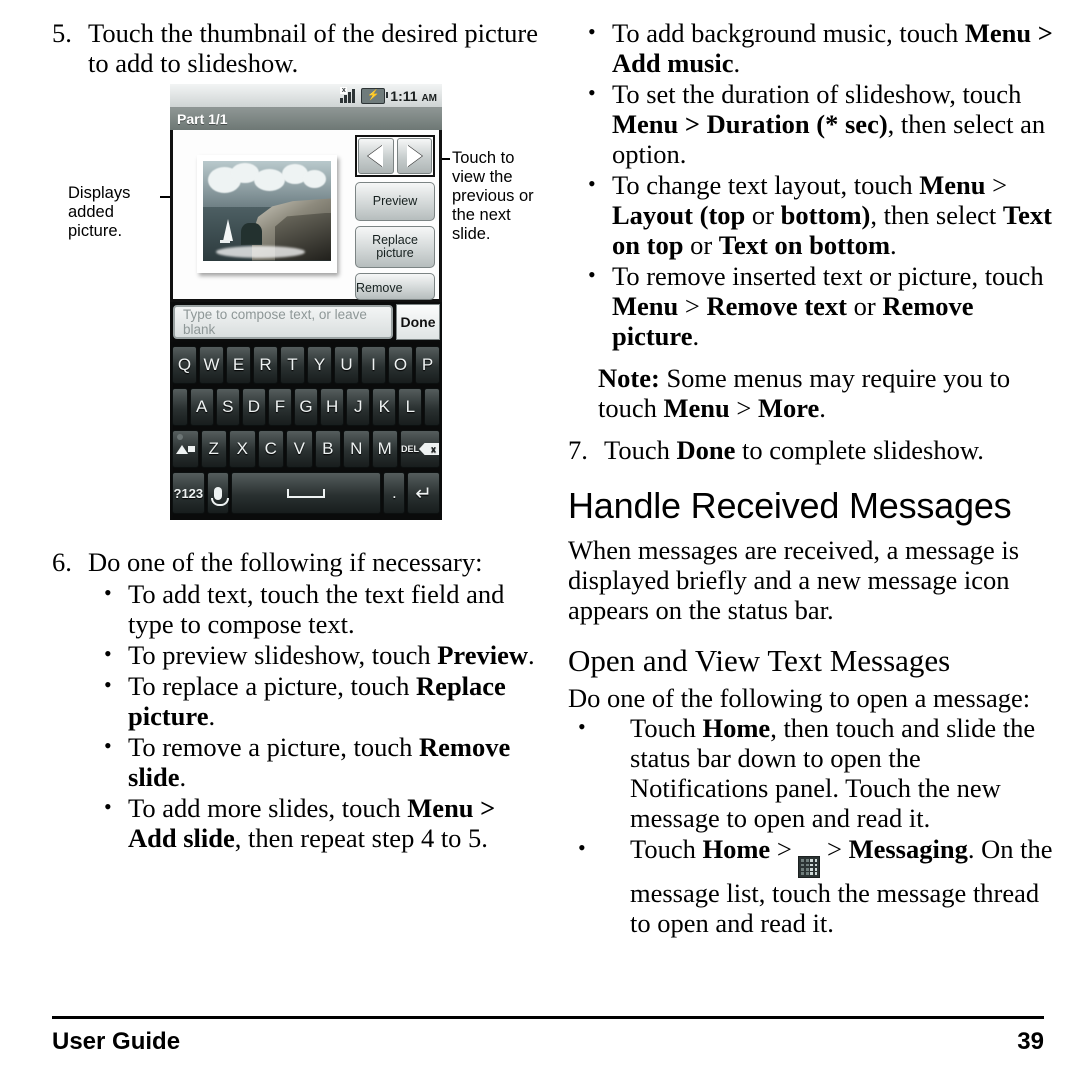 The image size is (1080, 1080). Describe the element at coordinates (429, 98) in the screenshot. I see `clock-meridiem: AM` at that location.